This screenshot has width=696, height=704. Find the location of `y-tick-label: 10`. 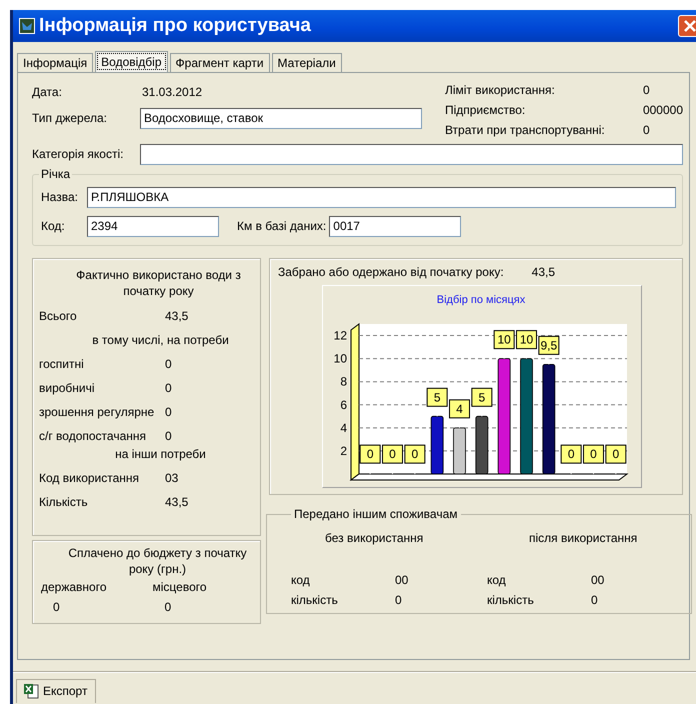

y-tick-label: 10 is located at coordinates (340, 359).